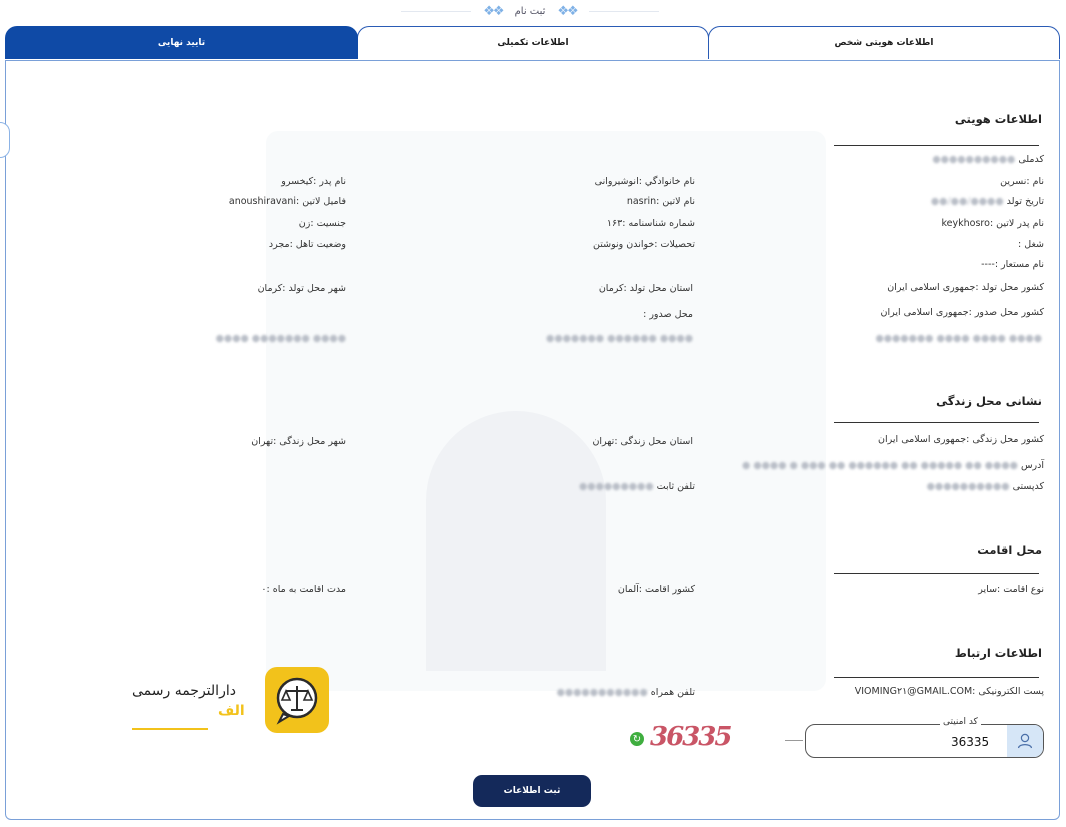  Describe the element at coordinates (1009, 550) in the screenshot. I see `residency-section-title: محل اقامت` at that location.